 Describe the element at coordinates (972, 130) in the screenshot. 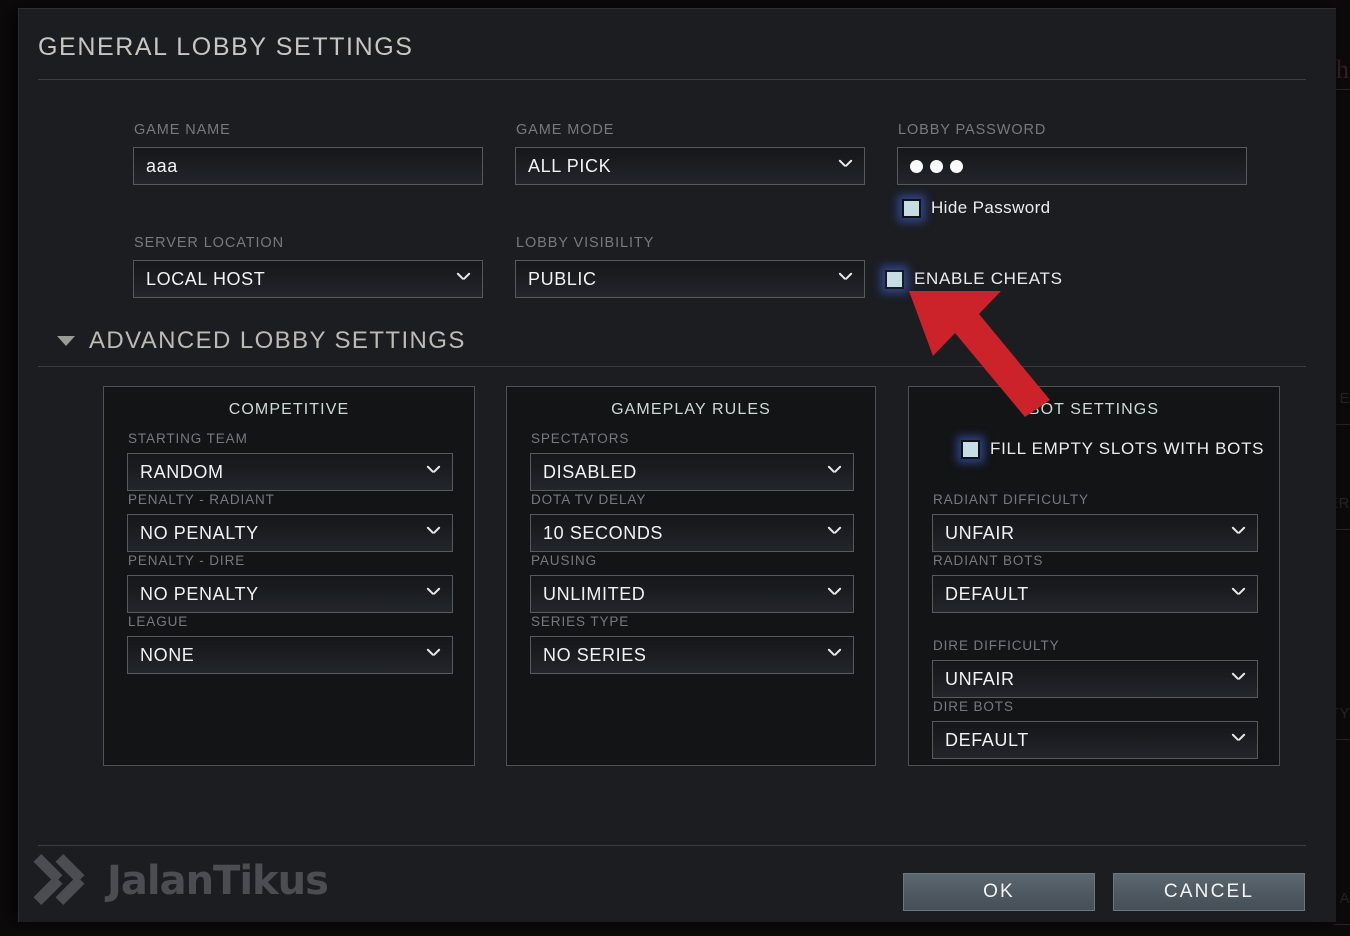

I see `lobby-password-label: LOBBY PASSWORD` at that location.